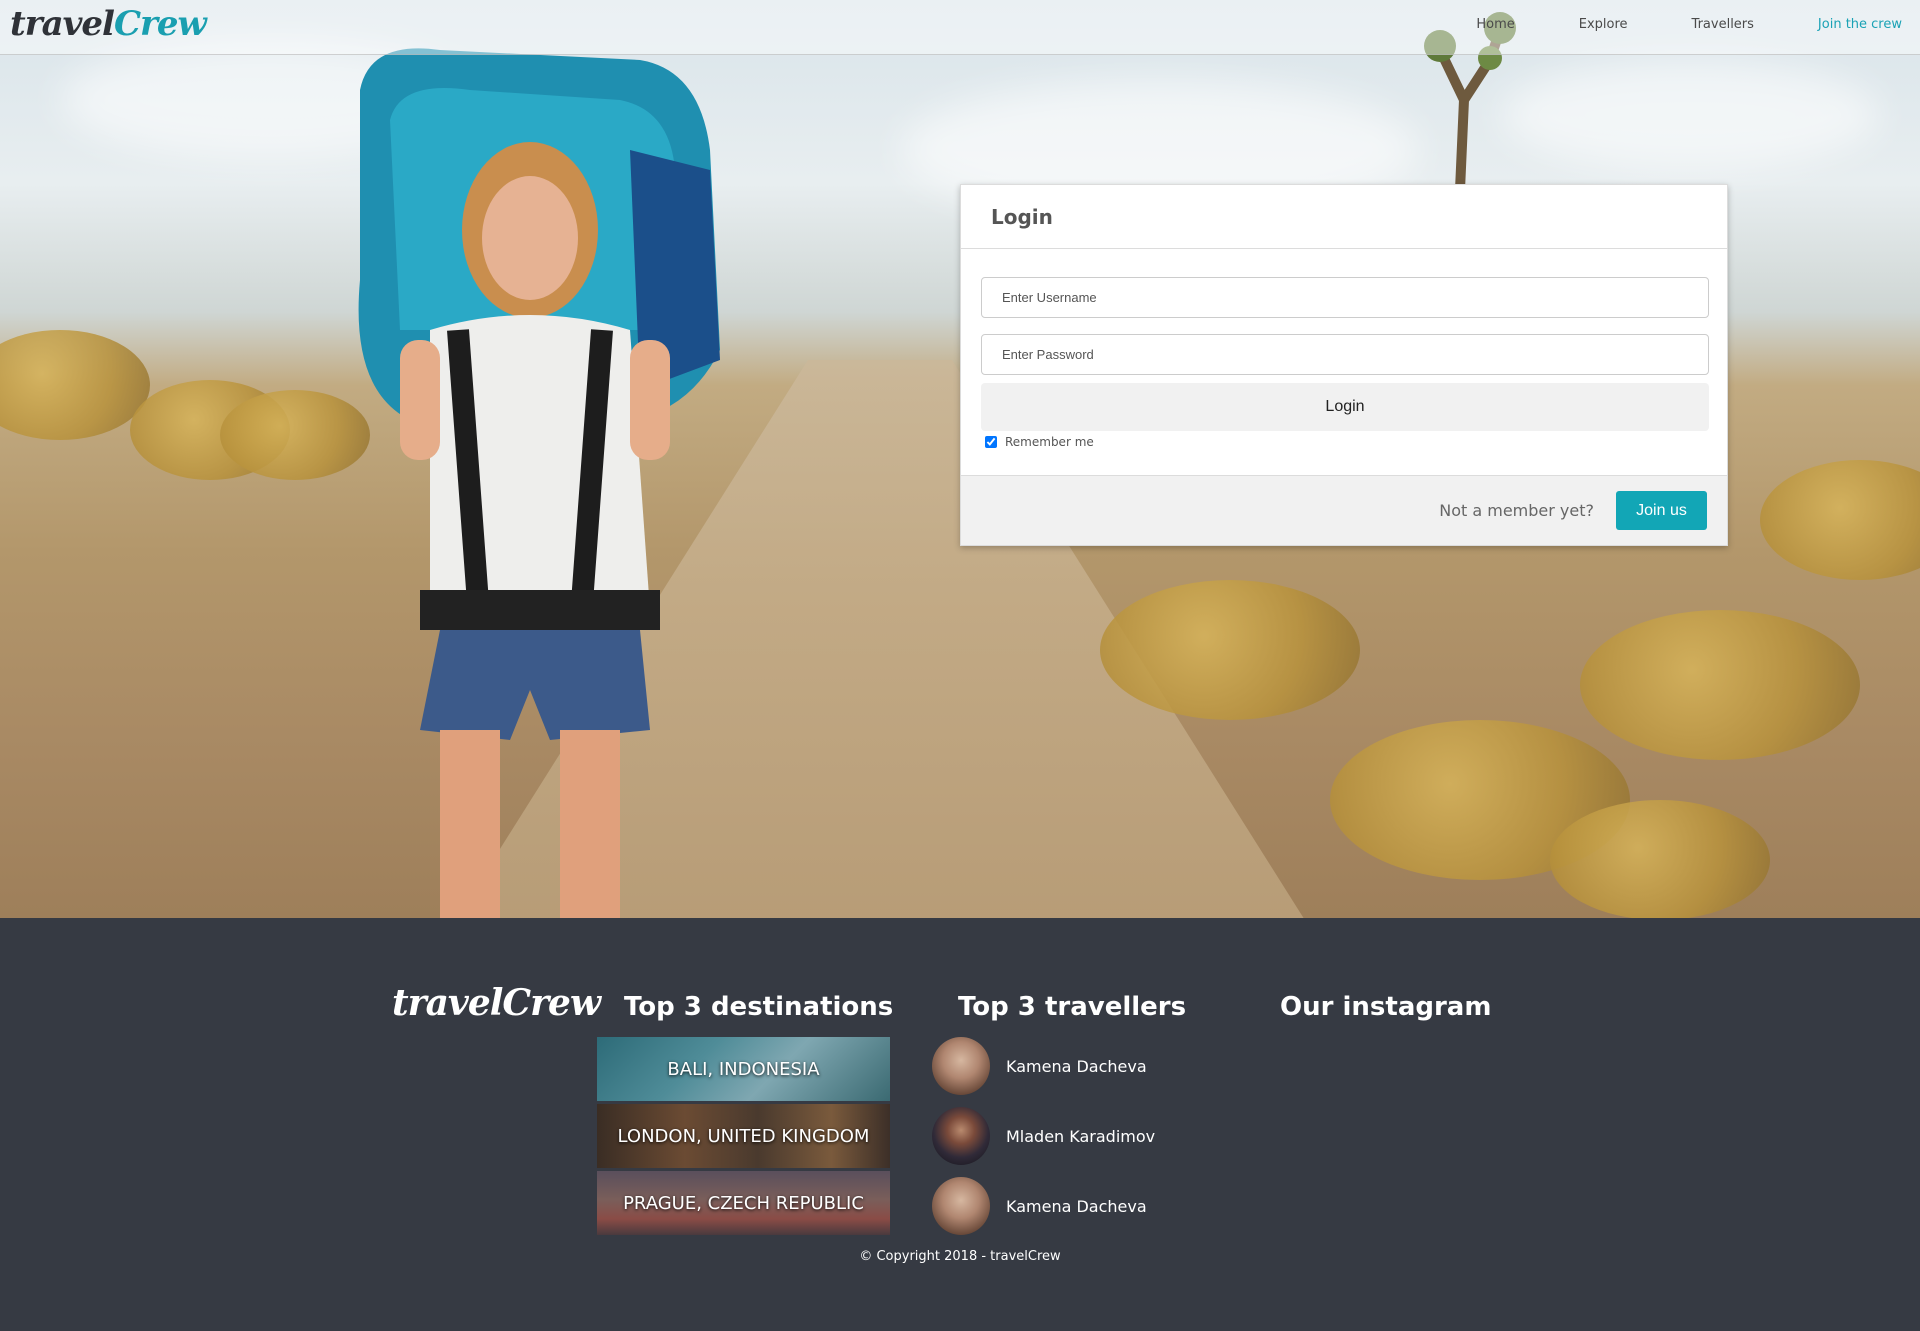 The image size is (1920, 1331). Describe the element at coordinates (1344, 510) in the screenshot. I see `login-footer: Not a member yet? Join us` at that location.